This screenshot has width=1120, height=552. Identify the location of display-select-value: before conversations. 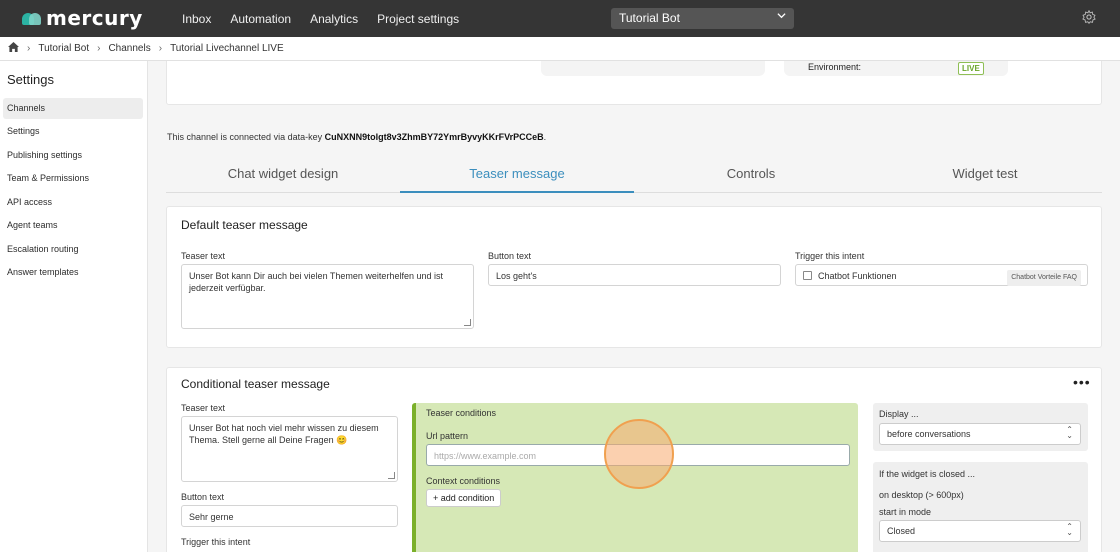
(929, 434).